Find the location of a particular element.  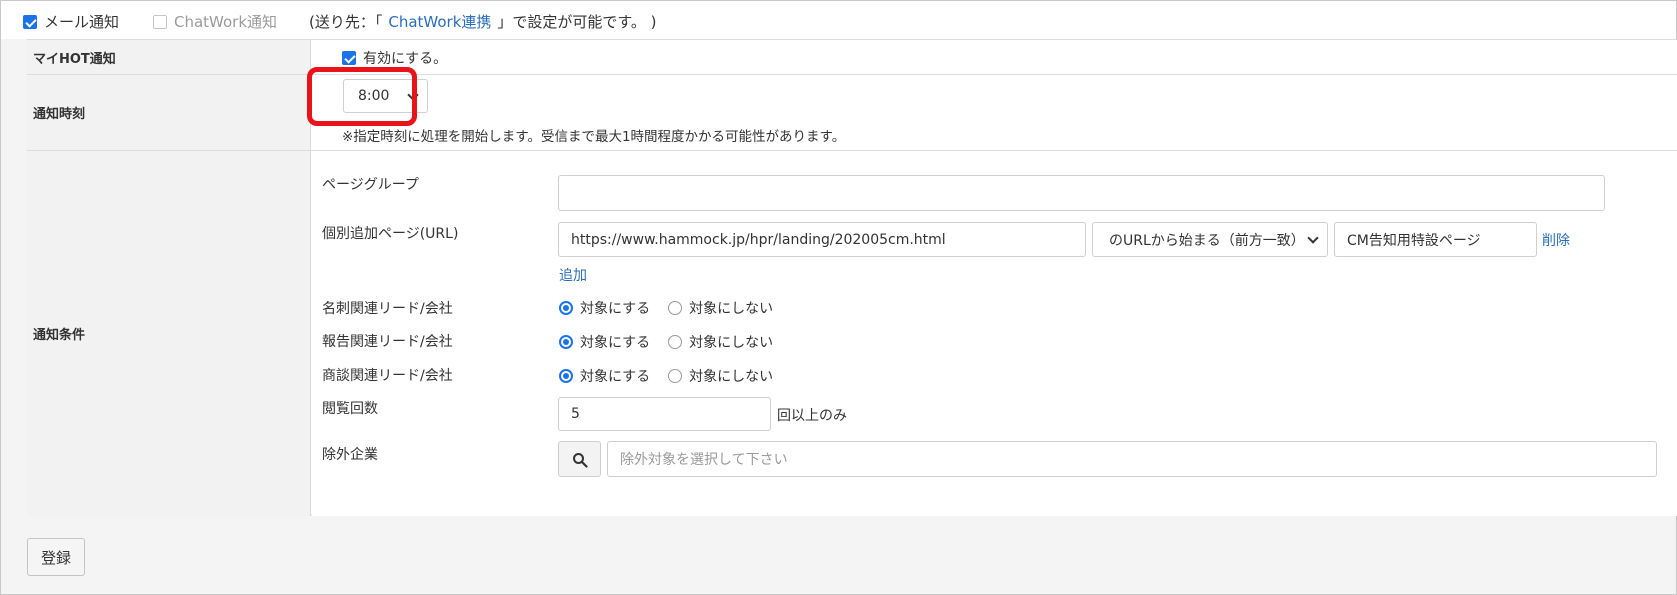

chatwork-link: ChatWork連携 is located at coordinates (439, 21).